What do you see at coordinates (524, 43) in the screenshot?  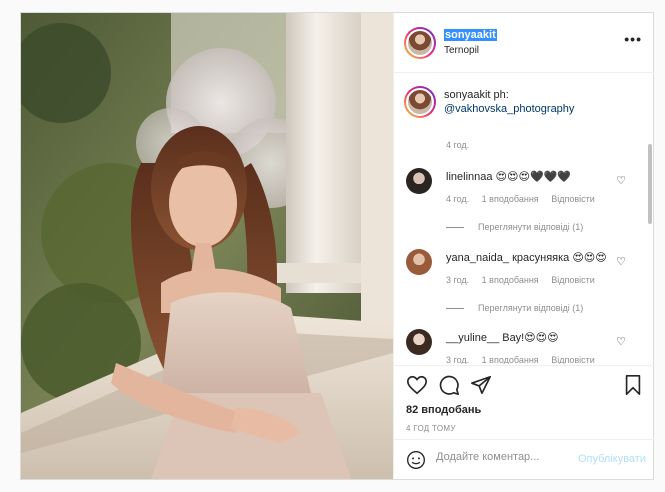 I see `post-header: sonyaakit Ternopil •••` at bounding box center [524, 43].